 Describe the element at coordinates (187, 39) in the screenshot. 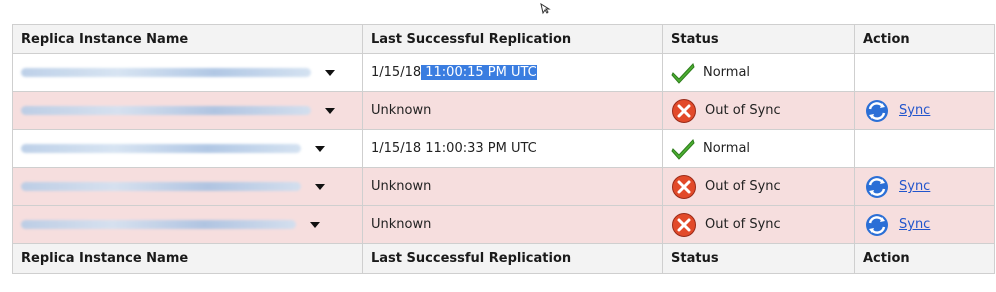

I see `column-header-replica-instance-name: Replica Instance Name` at that location.